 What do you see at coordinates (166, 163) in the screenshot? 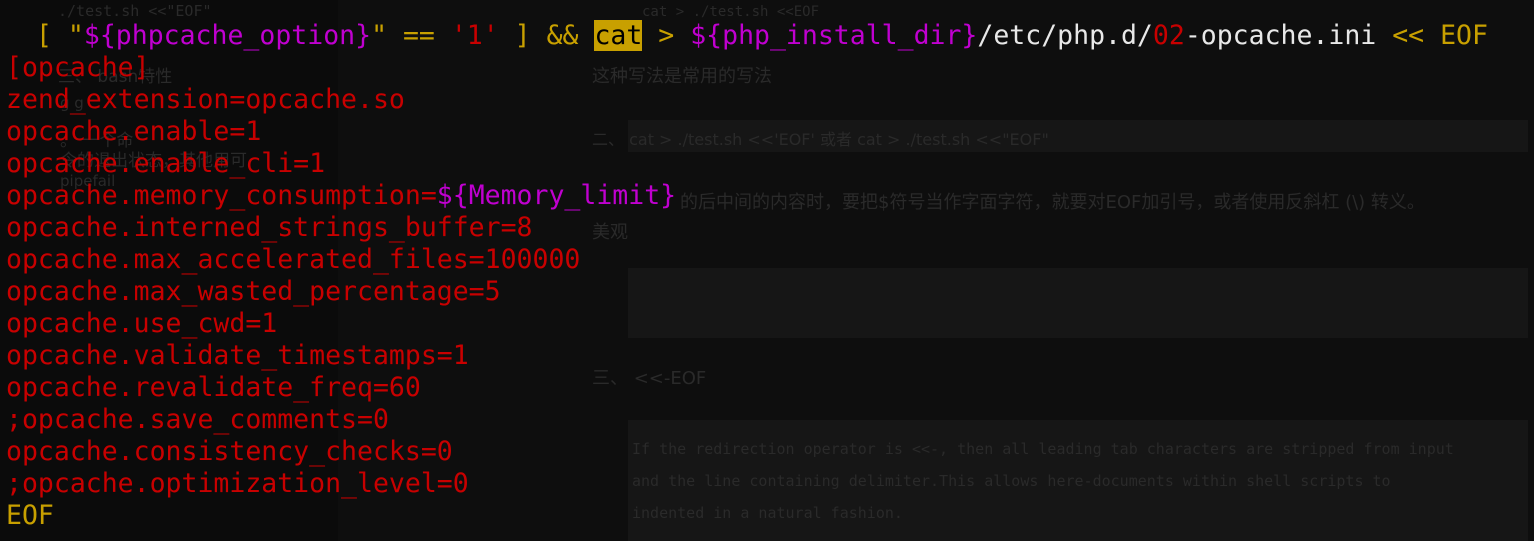
I see `config-line: opcache.enable_cli=1` at bounding box center [166, 163].